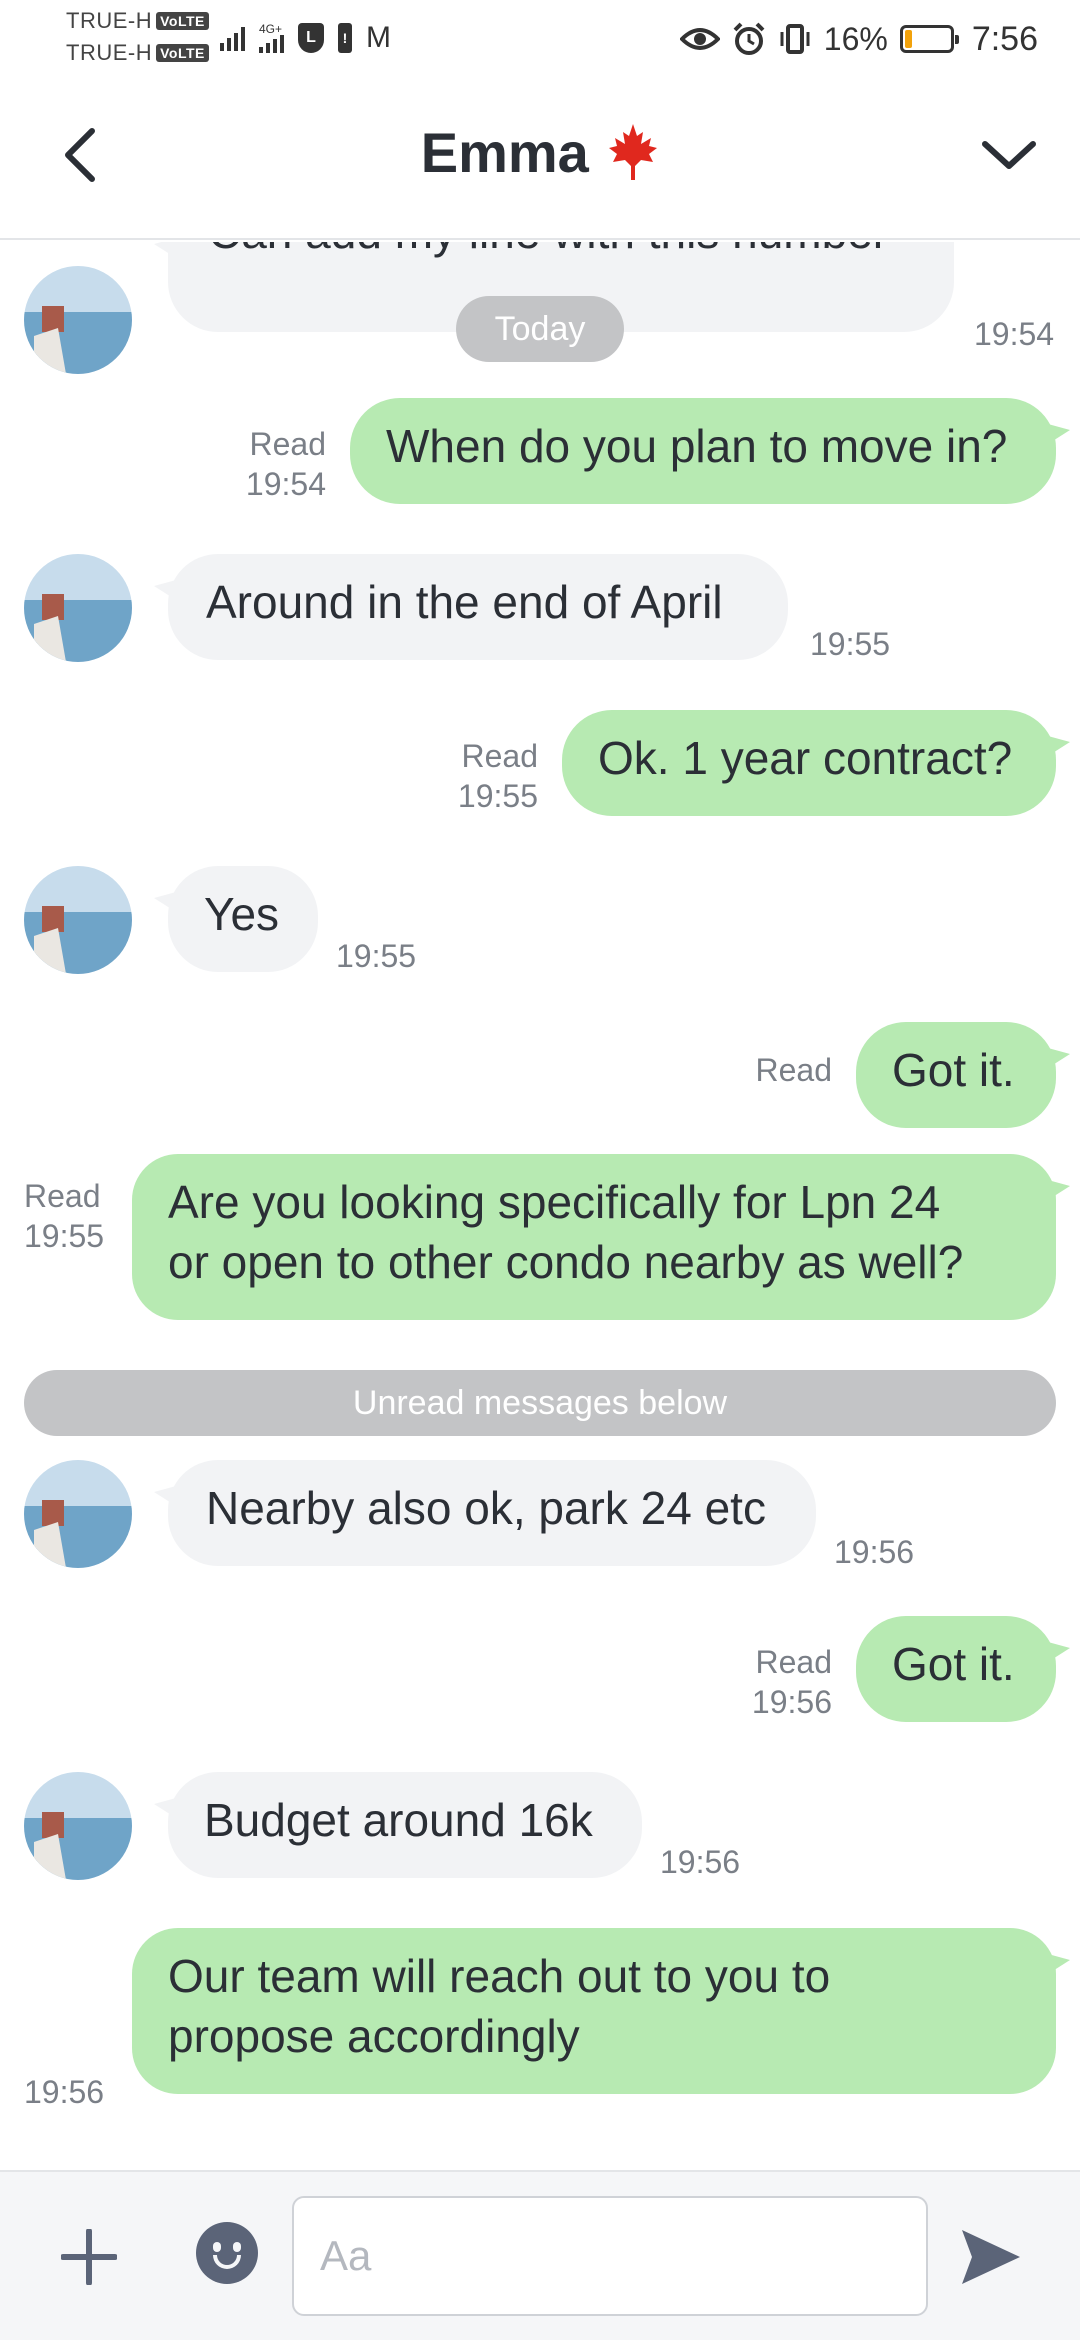  Describe the element at coordinates (232, 38) in the screenshot. I see `signal-icon` at that location.